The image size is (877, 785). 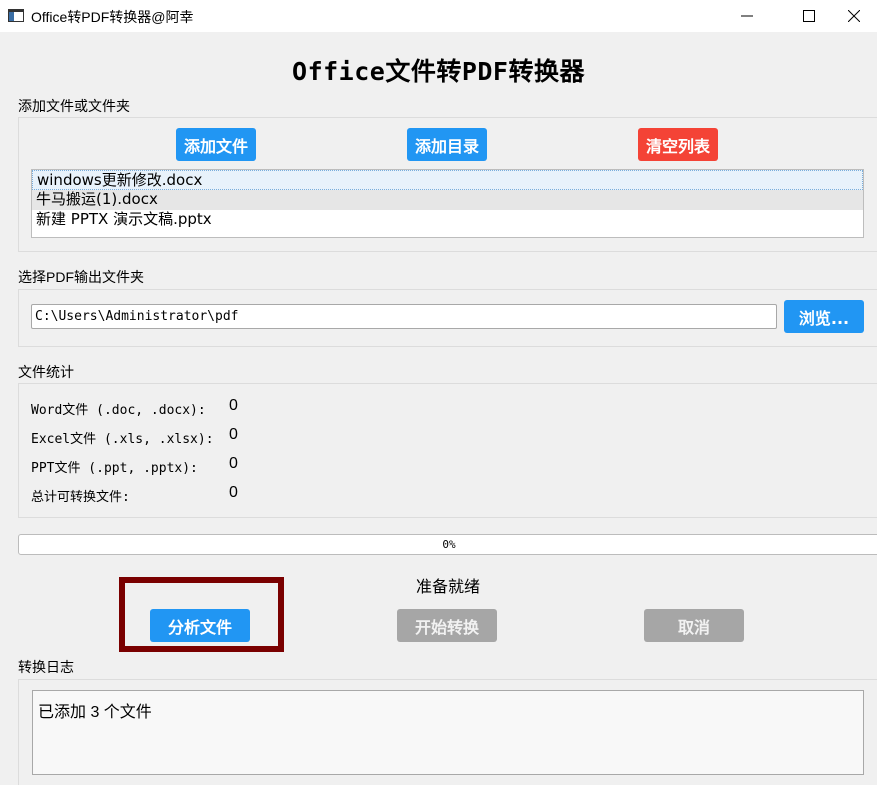 What do you see at coordinates (46, 372) in the screenshot?
I see `stats-section-label: 文件统计` at bounding box center [46, 372].